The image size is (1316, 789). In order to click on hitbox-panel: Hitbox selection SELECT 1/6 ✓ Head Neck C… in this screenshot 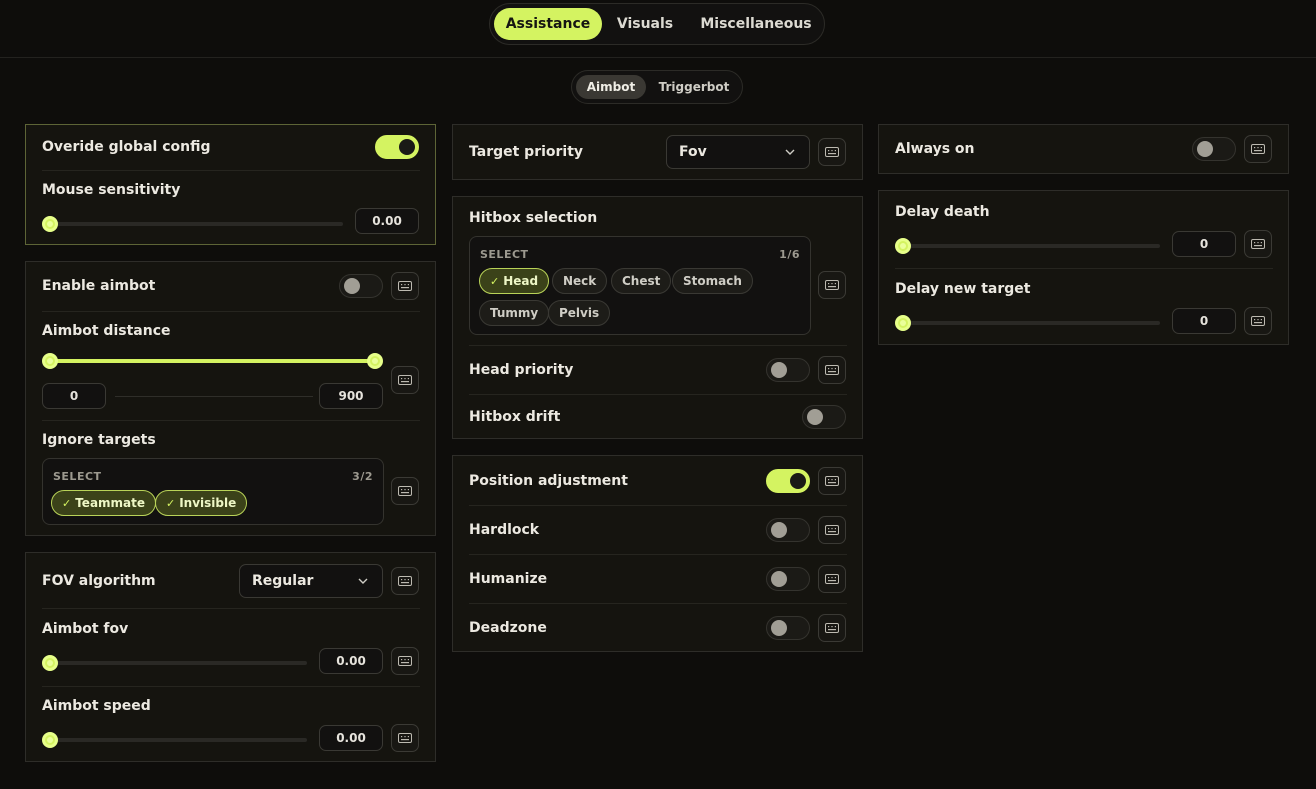, I will do `click(657, 317)`.